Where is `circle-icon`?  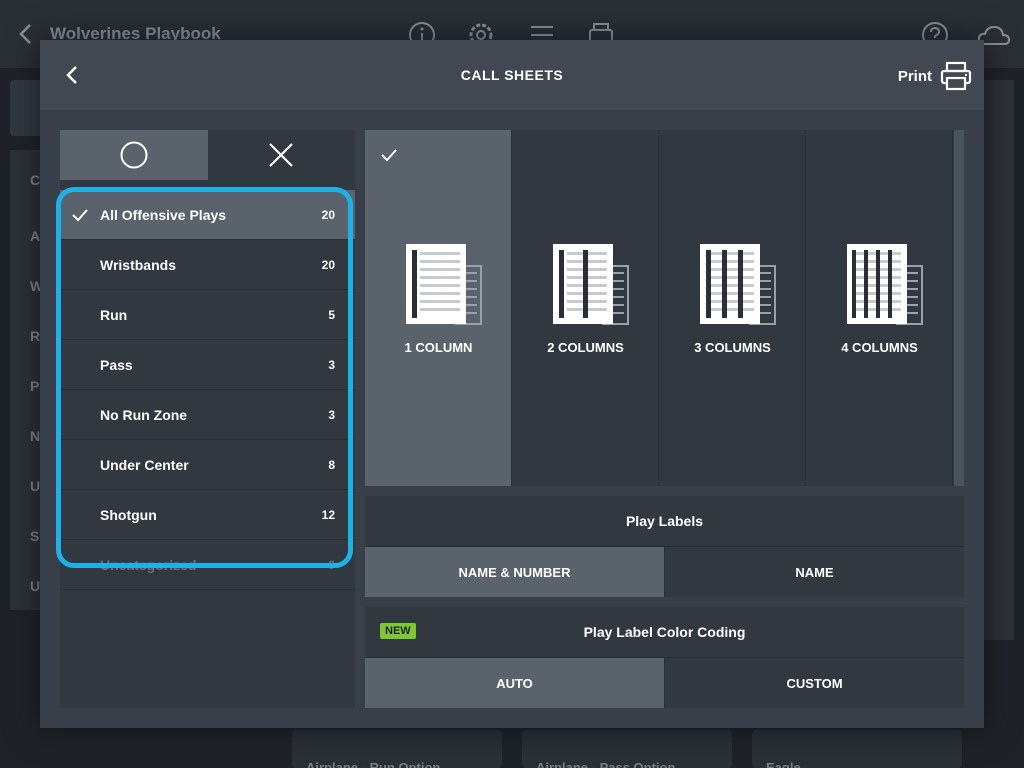
circle-icon is located at coordinates (134, 155).